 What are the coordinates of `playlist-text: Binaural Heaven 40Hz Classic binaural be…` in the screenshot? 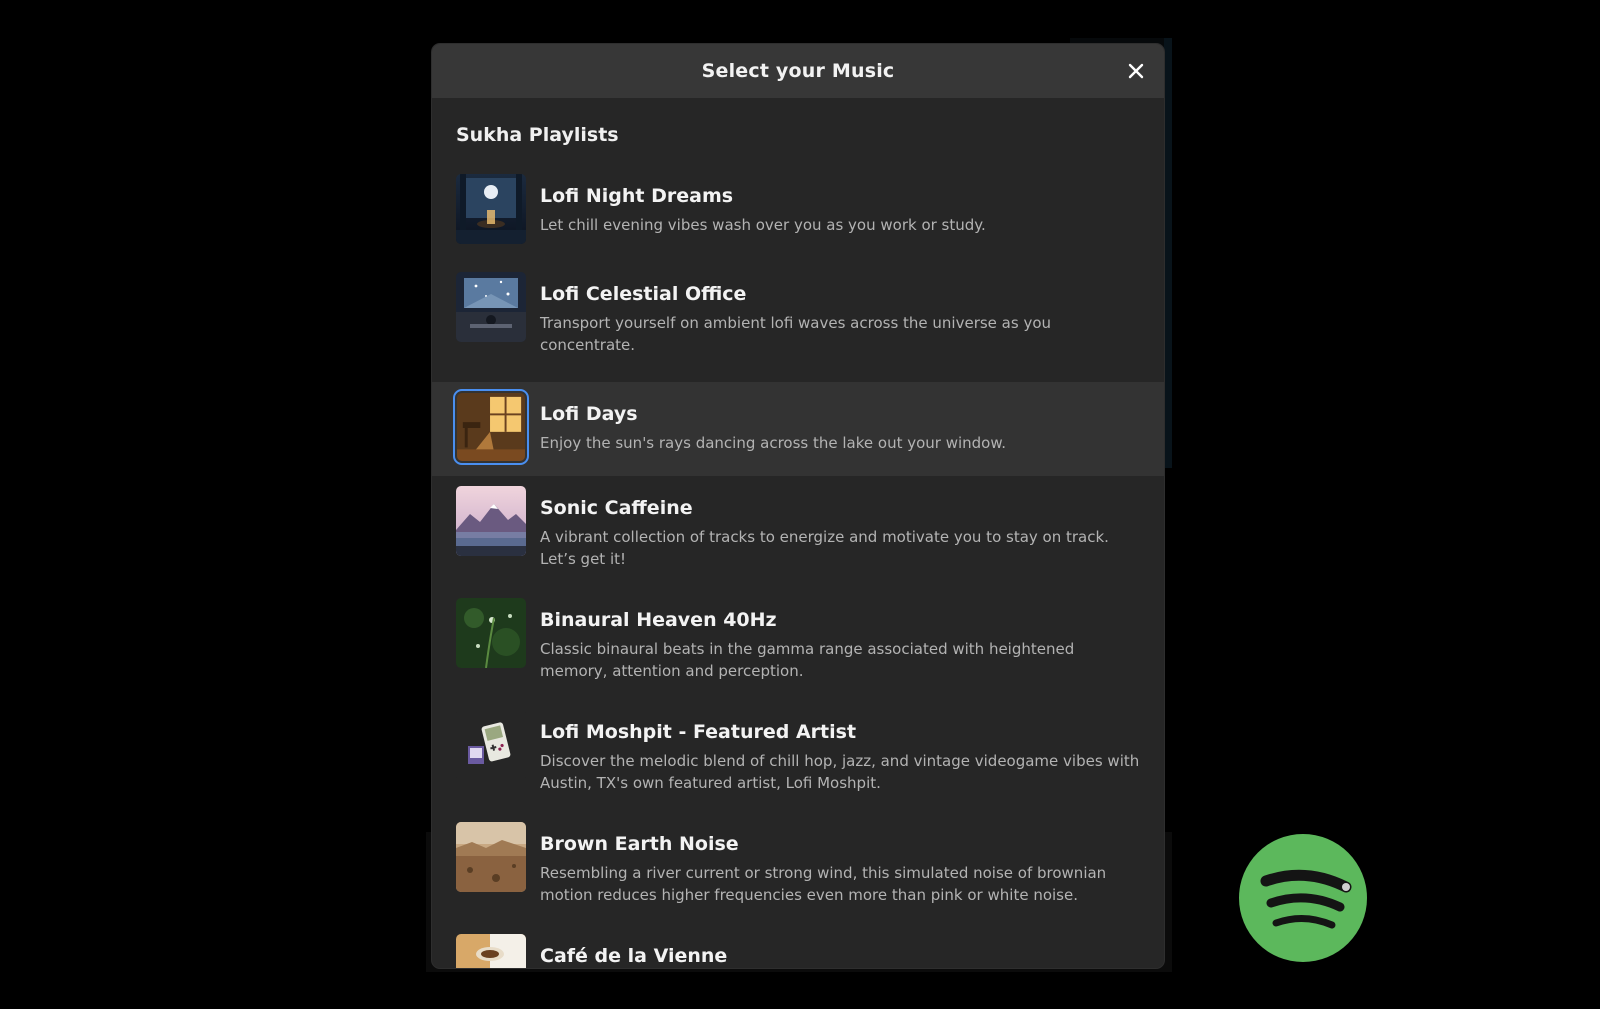 It's located at (840, 640).